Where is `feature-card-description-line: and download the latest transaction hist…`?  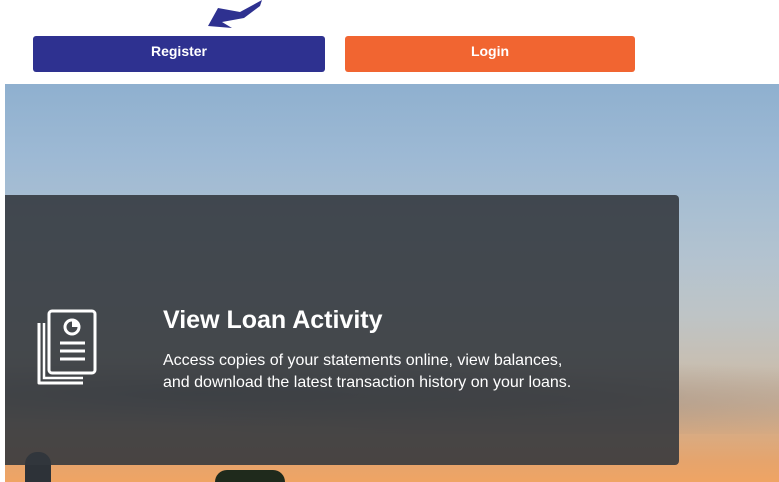 feature-card-description-line: and download the latest transaction hist… is located at coordinates (367, 382).